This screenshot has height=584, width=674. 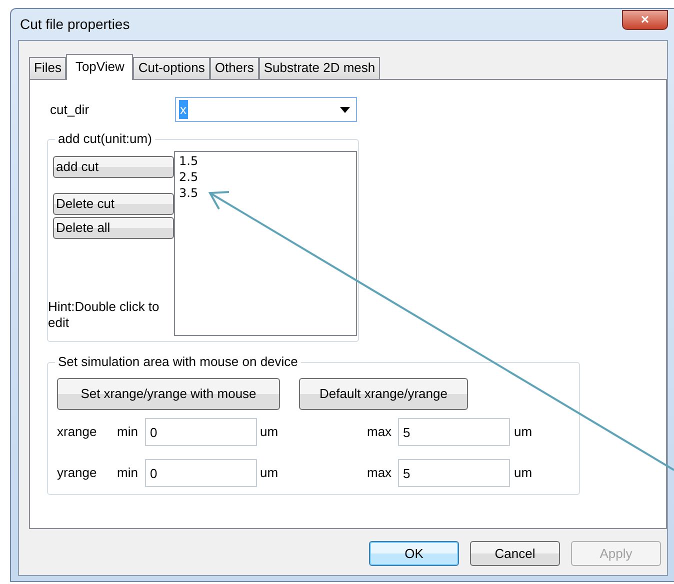 What do you see at coordinates (70, 109) in the screenshot?
I see `field-label: cut_dir` at bounding box center [70, 109].